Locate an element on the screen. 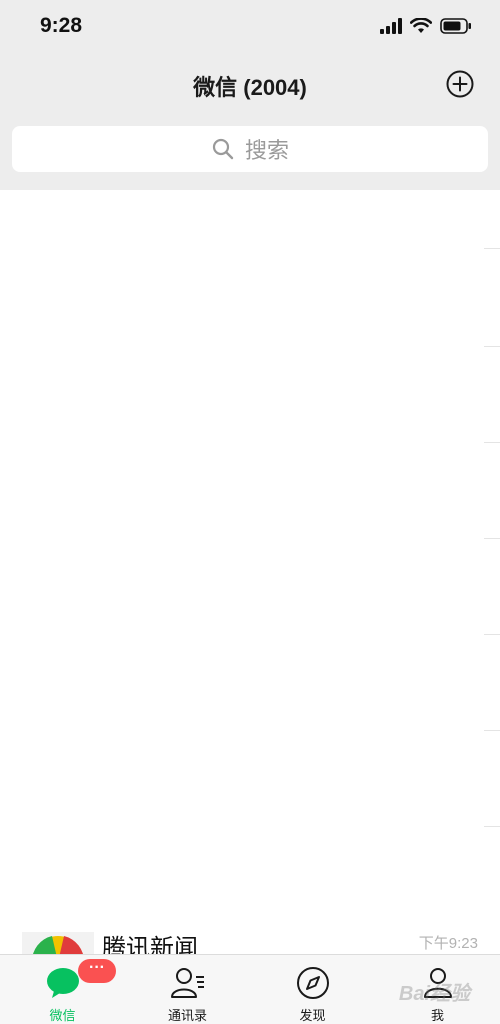  search-placeholder: 搜索 is located at coordinates (266, 150).